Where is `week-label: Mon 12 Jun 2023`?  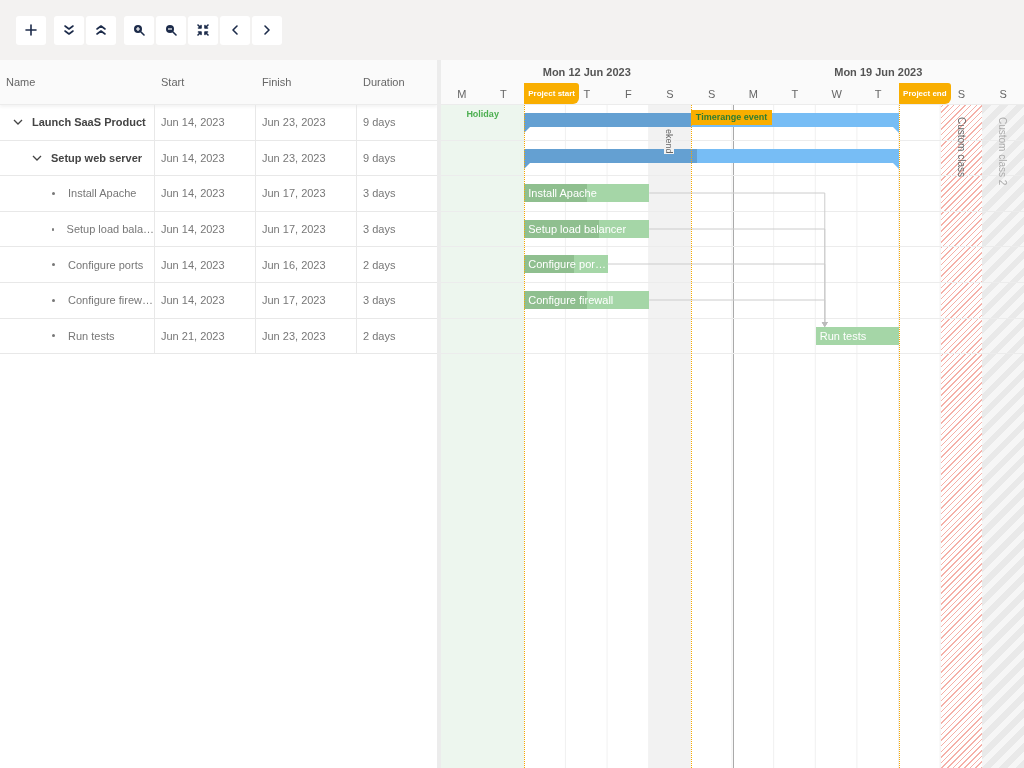 week-label: Mon 12 Jun 2023 is located at coordinates (586, 71).